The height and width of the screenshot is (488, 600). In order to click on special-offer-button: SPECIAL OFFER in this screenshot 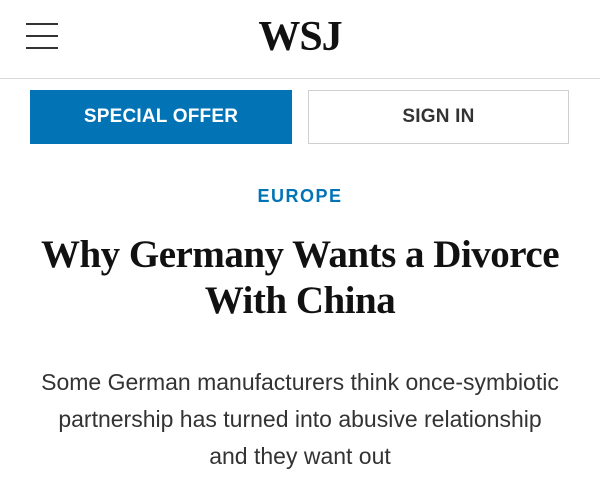, I will do `click(161, 117)`.